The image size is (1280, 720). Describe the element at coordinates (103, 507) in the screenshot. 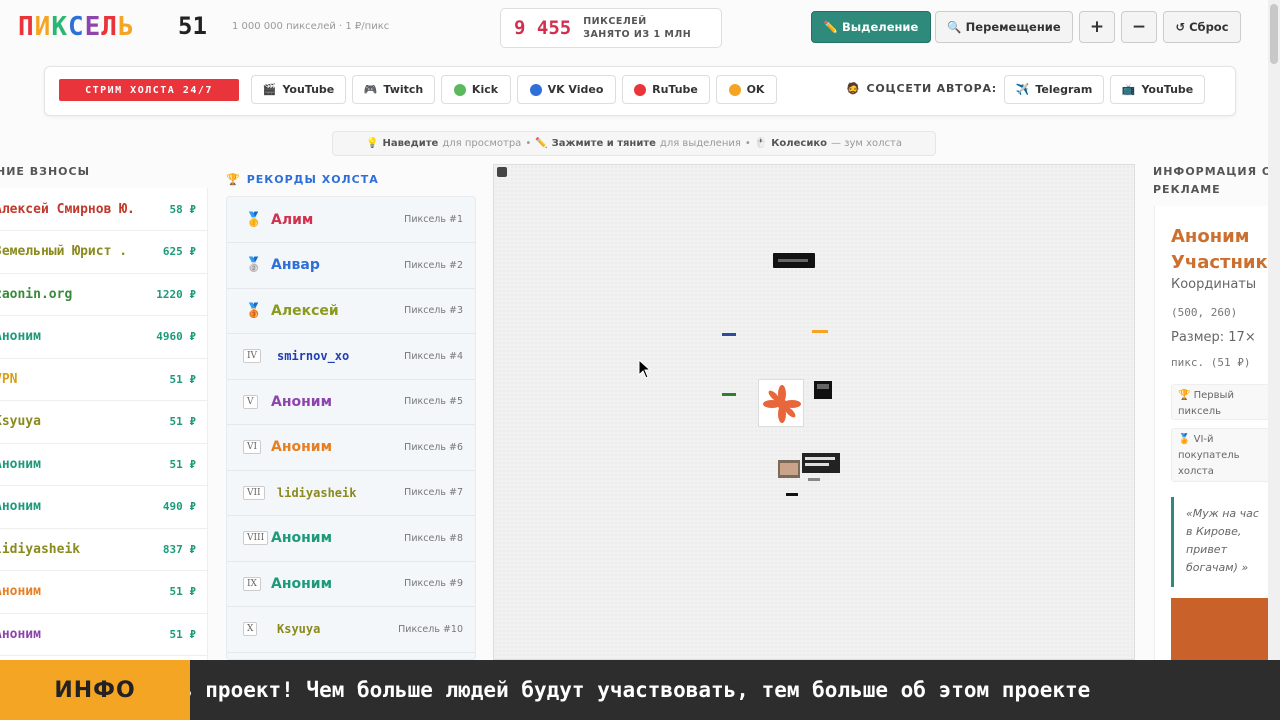

I see `donation-row: Аноним 490 ₽` at that location.